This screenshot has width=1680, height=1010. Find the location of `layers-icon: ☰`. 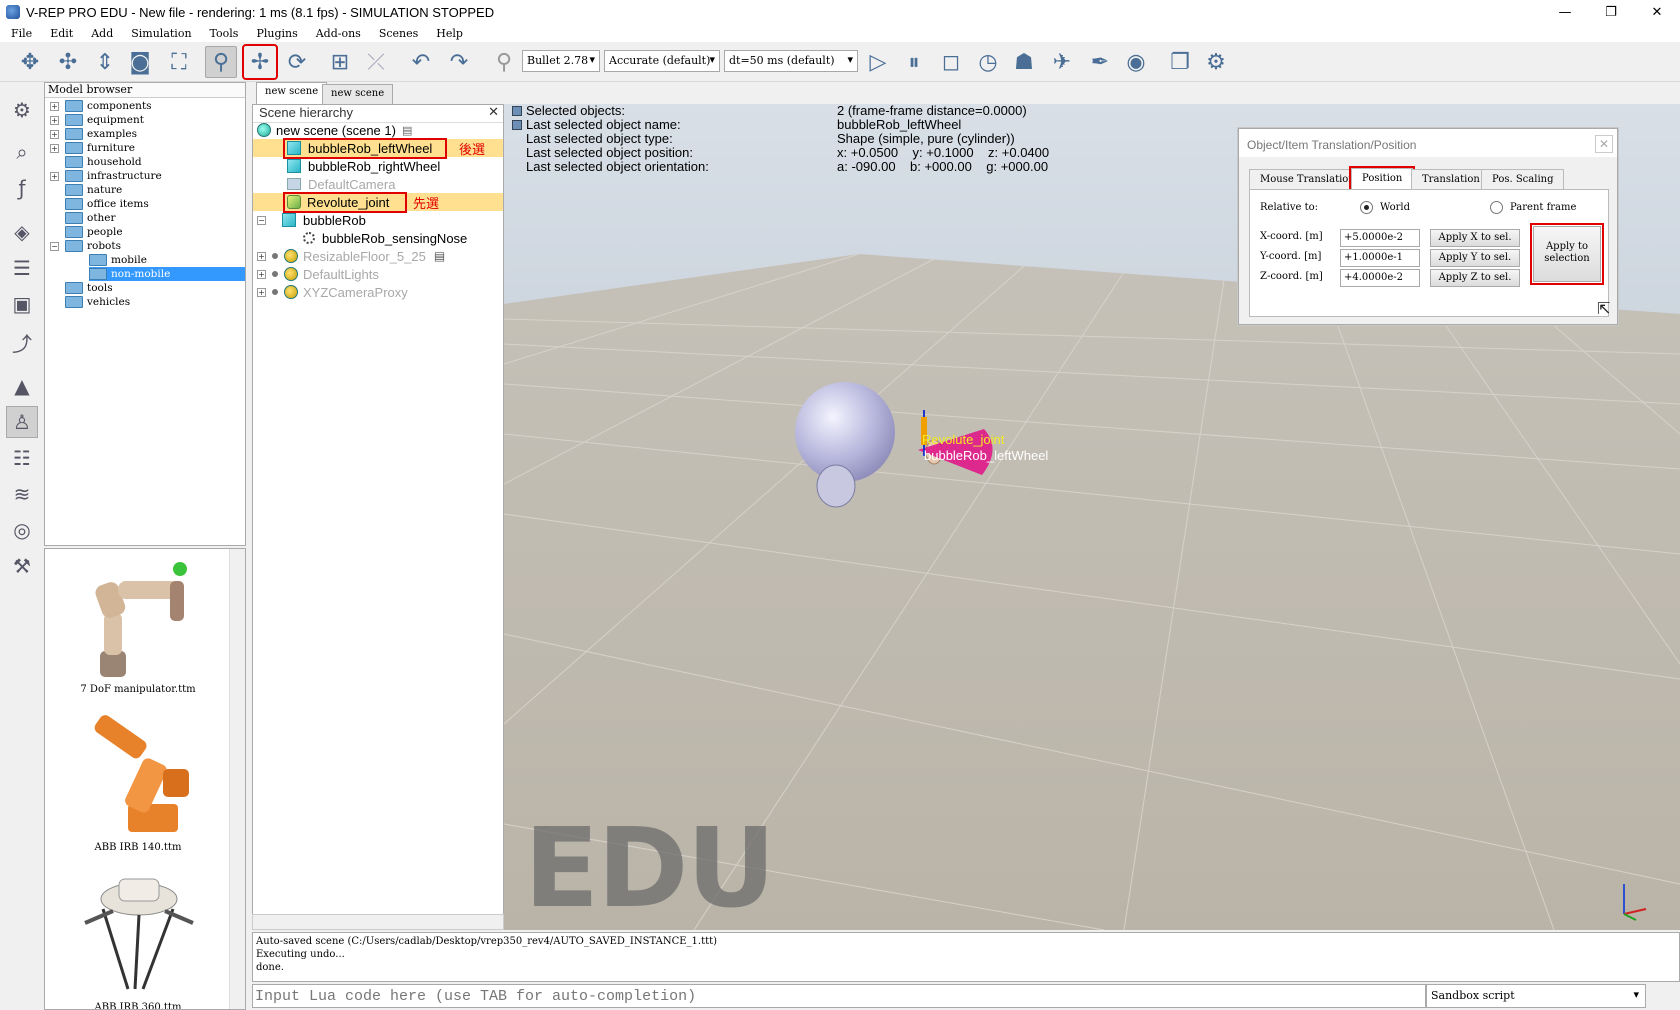

layers-icon: ☰ is located at coordinates (22, 268).